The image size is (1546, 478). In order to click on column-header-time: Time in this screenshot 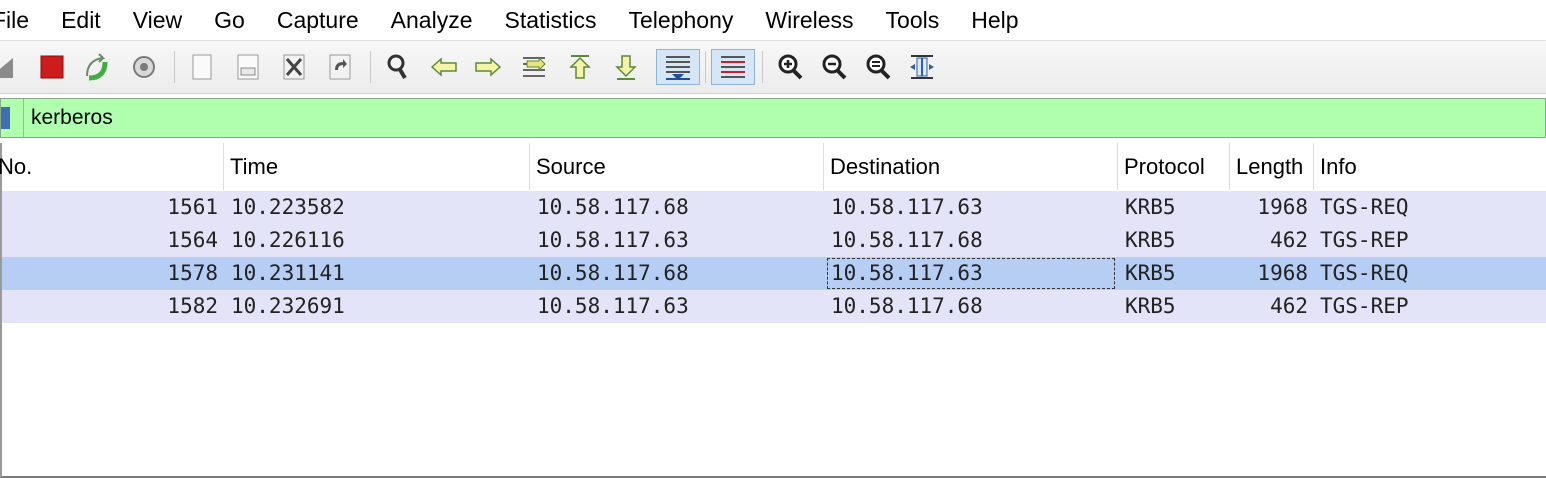, I will do `click(377, 166)`.